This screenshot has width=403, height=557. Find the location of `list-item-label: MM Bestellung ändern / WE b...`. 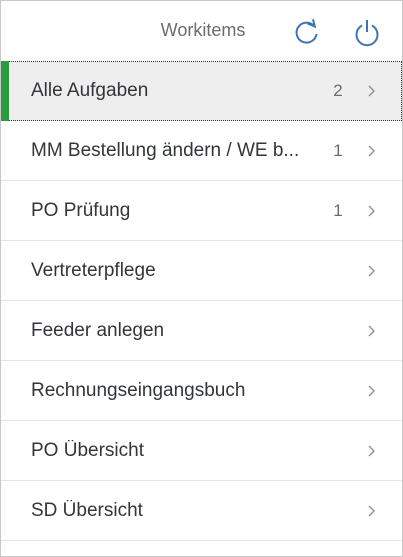

list-item-label: MM Bestellung ändern / WE b... is located at coordinates (165, 150).